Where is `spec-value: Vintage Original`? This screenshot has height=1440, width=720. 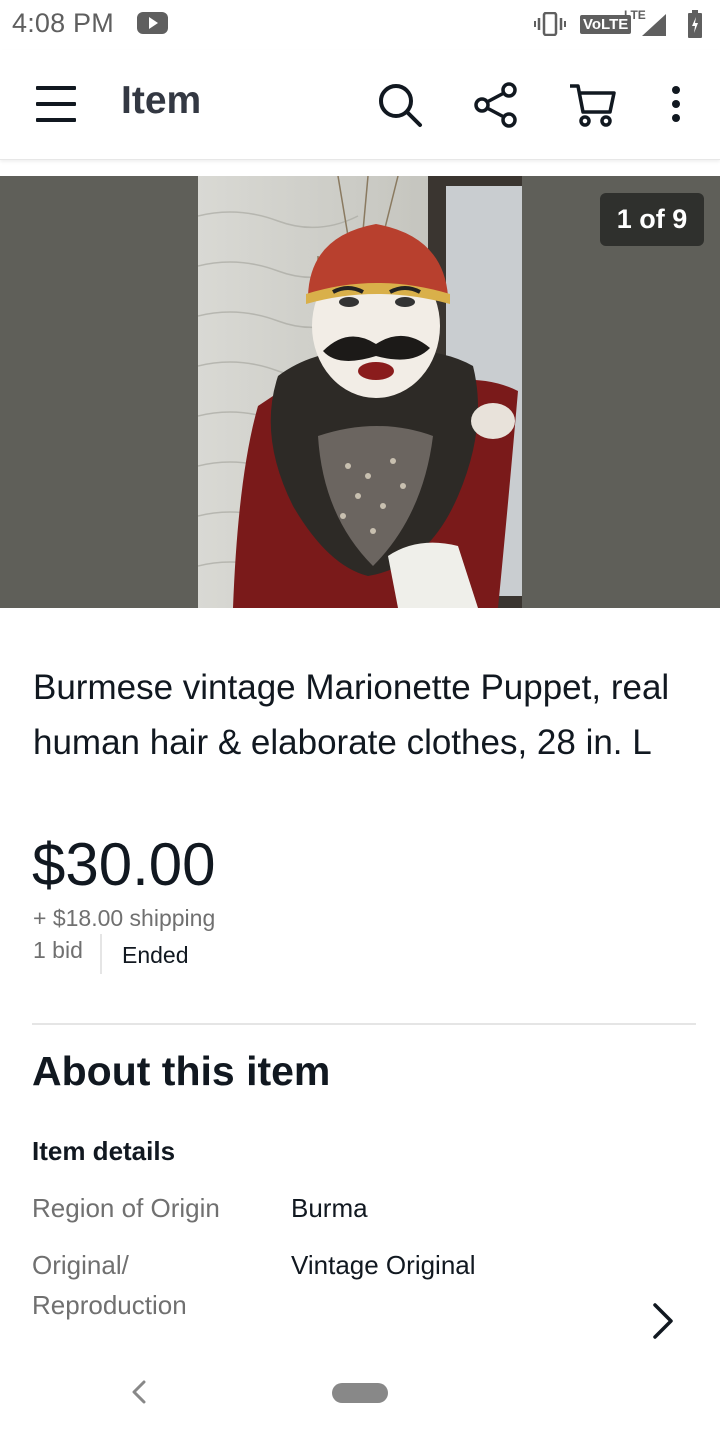
spec-value: Vintage Original is located at coordinates (383, 1265).